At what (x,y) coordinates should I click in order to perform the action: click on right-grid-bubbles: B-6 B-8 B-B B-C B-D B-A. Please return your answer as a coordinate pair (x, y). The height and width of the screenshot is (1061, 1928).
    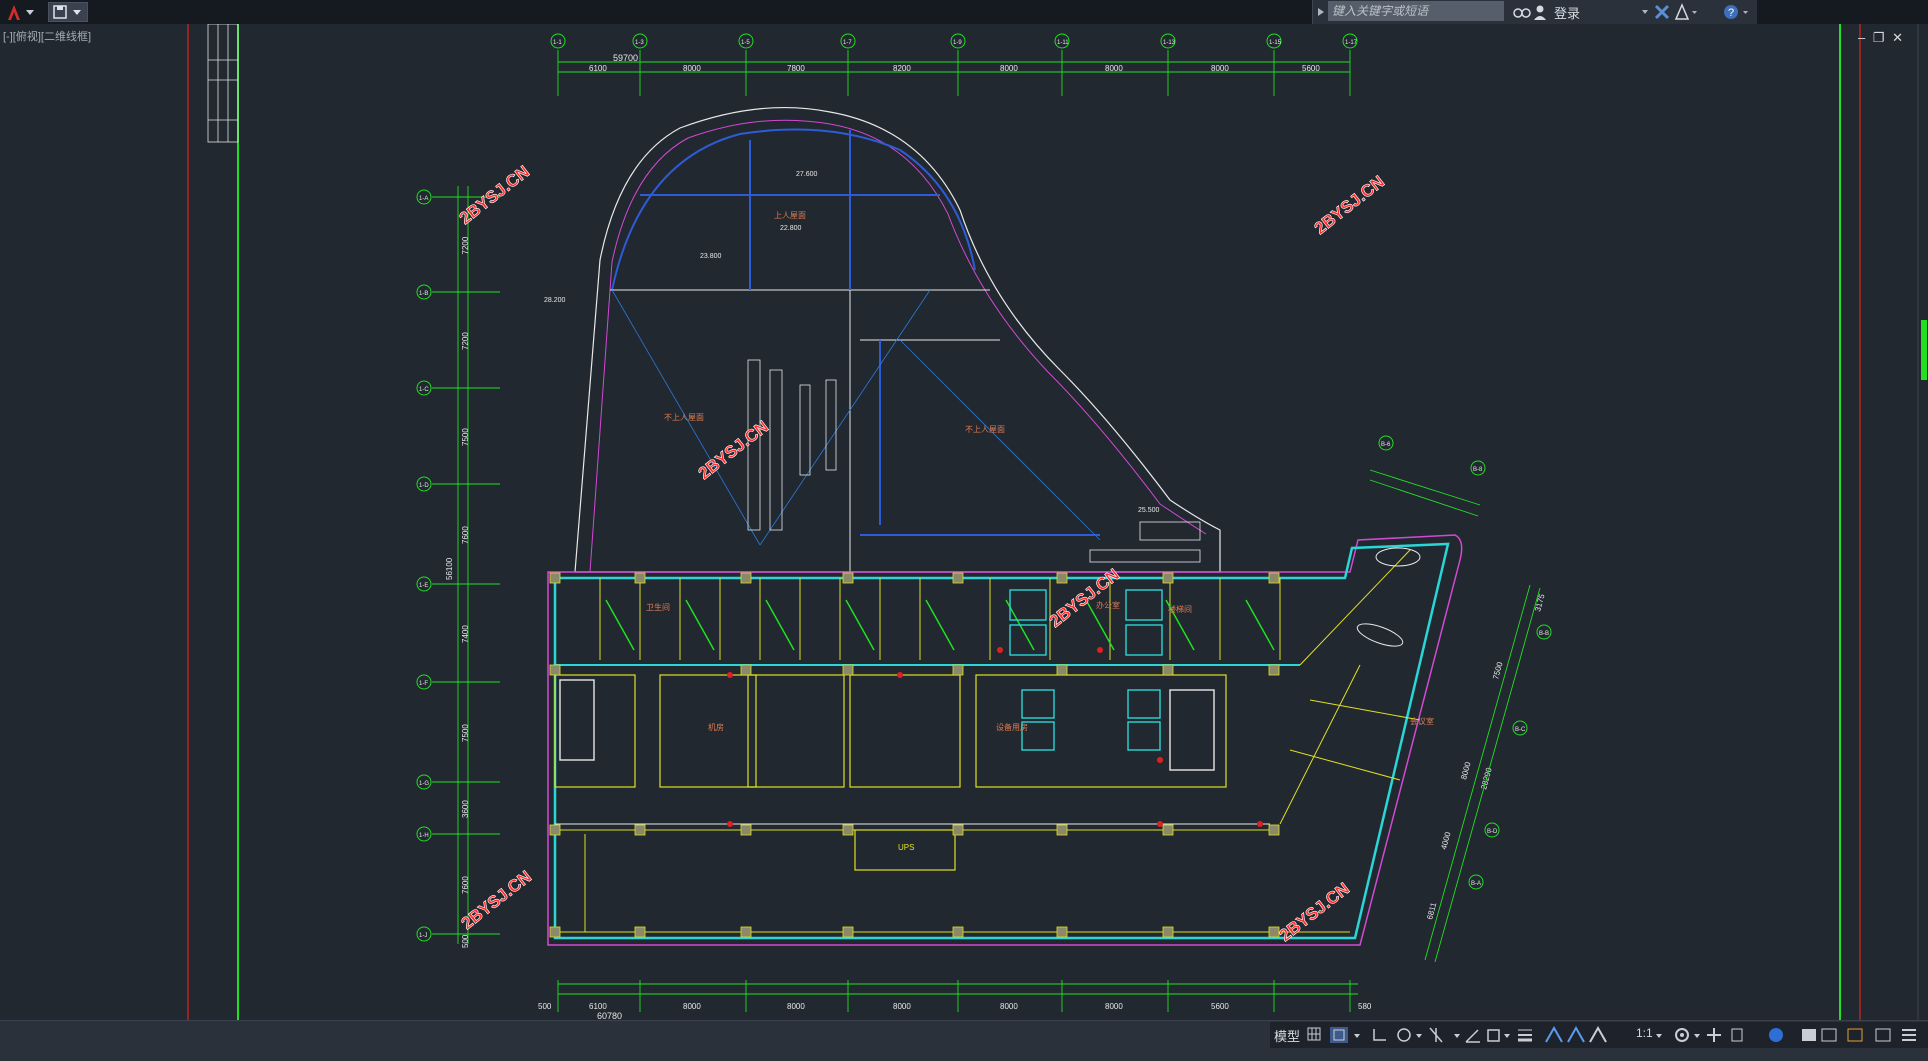
    Looking at the image, I should click on (1465, 662).